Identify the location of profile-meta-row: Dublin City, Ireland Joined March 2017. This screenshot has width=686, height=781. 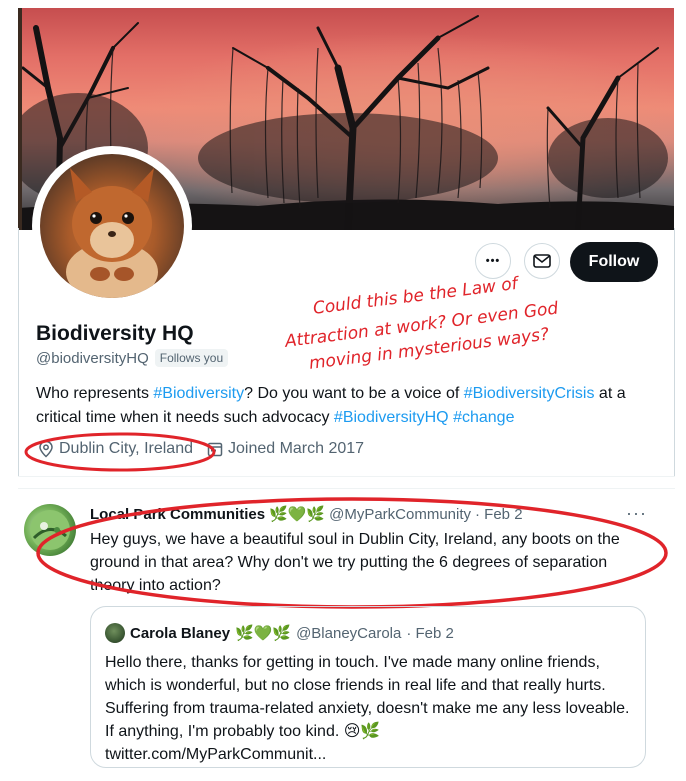
(201, 449).